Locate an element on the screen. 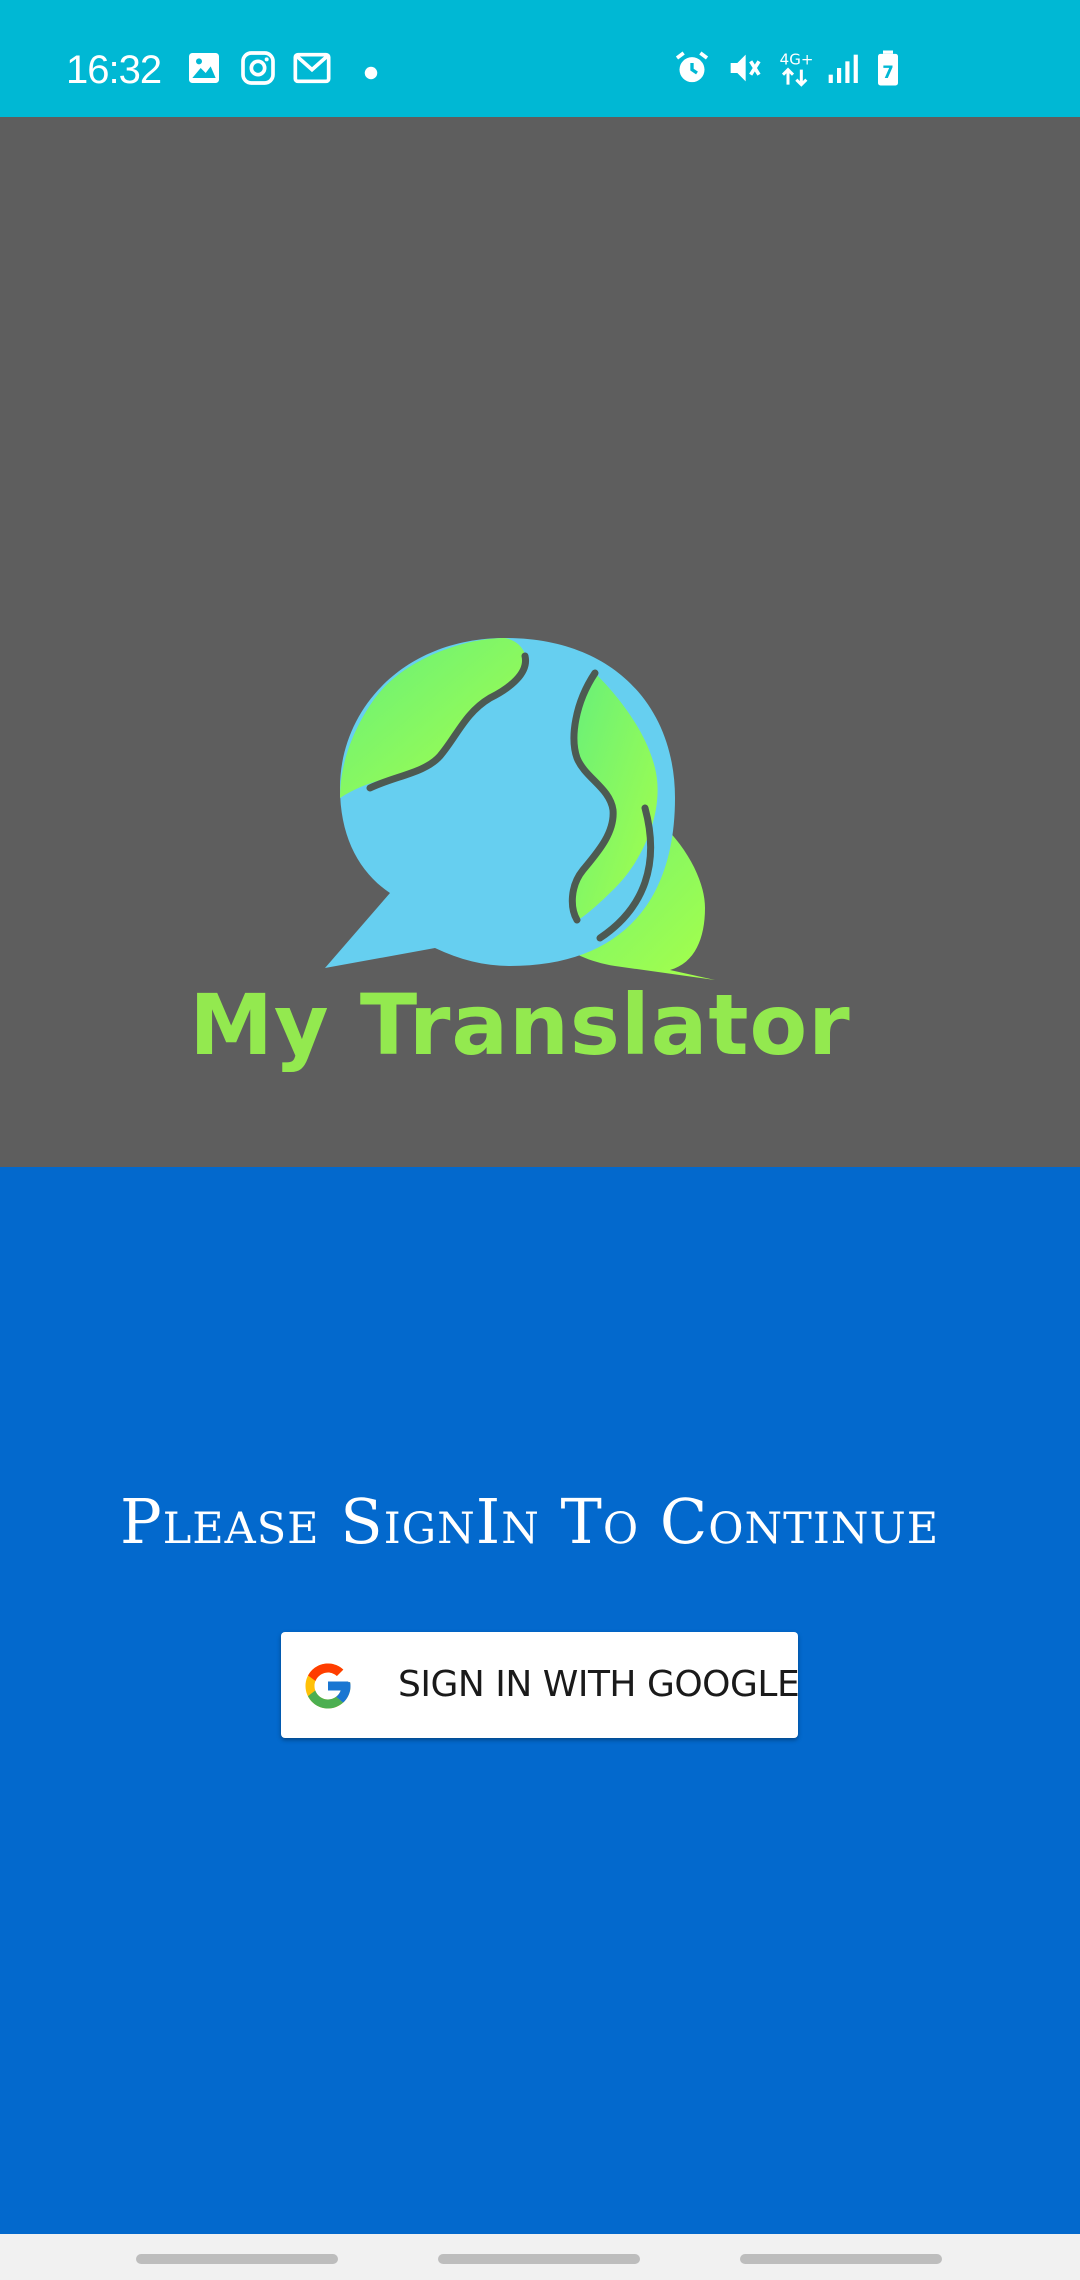 Image resolution: width=1080 pixels, height=2280 pixels. image-icon is located at coordinates (204, 68).